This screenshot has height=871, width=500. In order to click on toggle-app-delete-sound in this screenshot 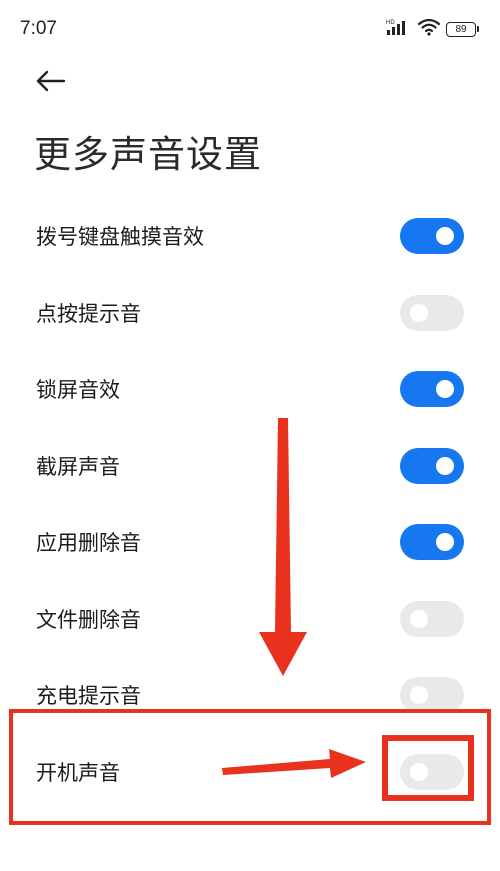, I will do `click(432, 542)`.